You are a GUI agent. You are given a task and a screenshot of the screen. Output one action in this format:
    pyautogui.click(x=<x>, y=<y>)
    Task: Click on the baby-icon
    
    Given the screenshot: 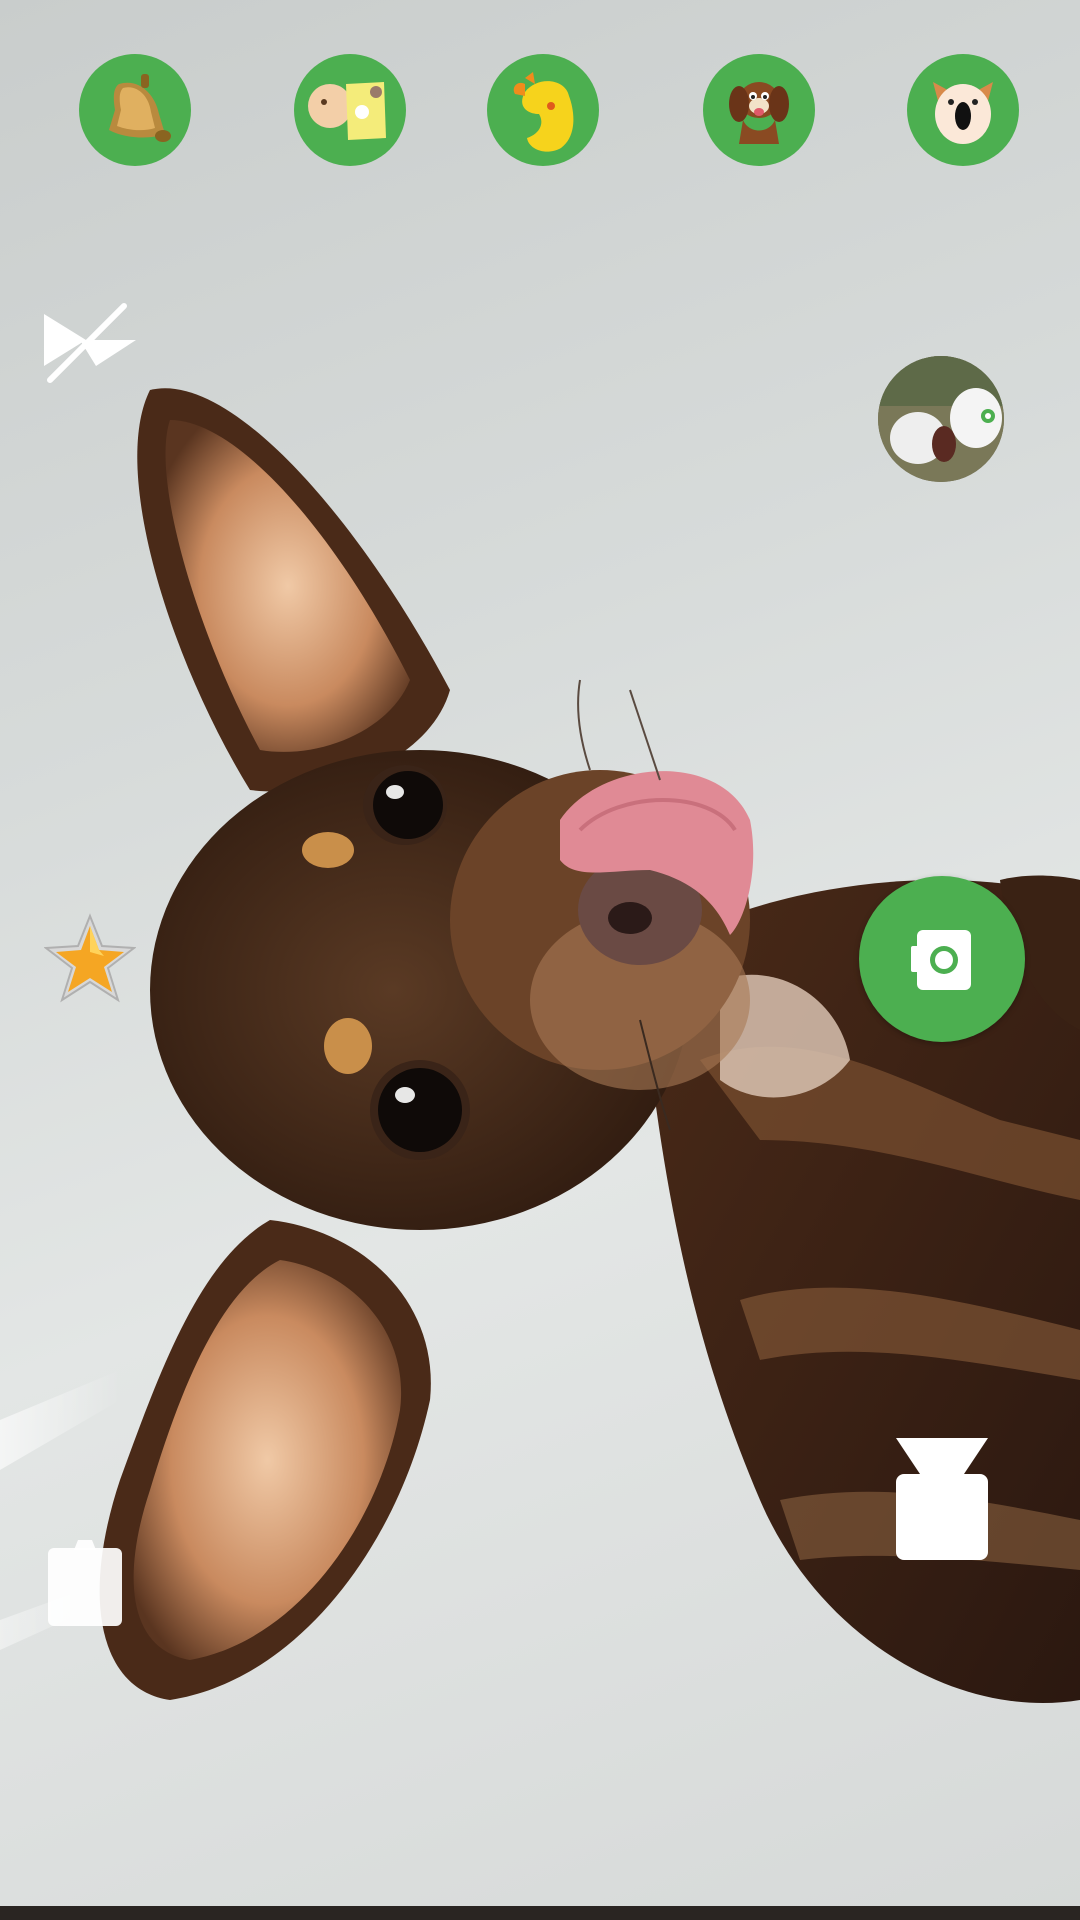 What is the action you would take?
    pyautogui.click(x=347, y=111)
    